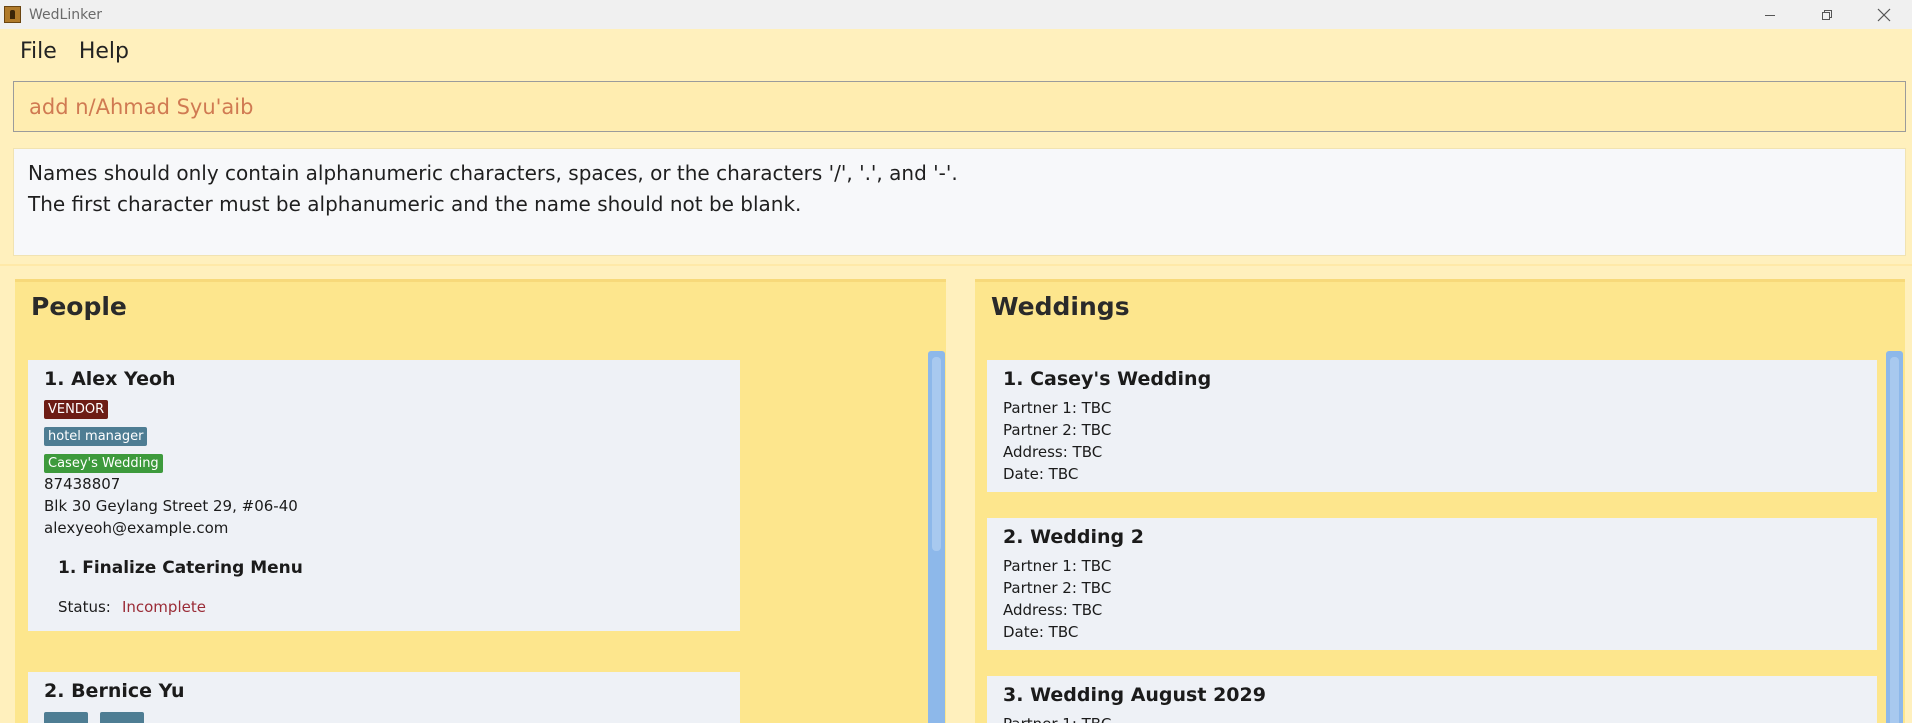  I want to click on person-card: 2. Bernice Yu, so click(384, 697).